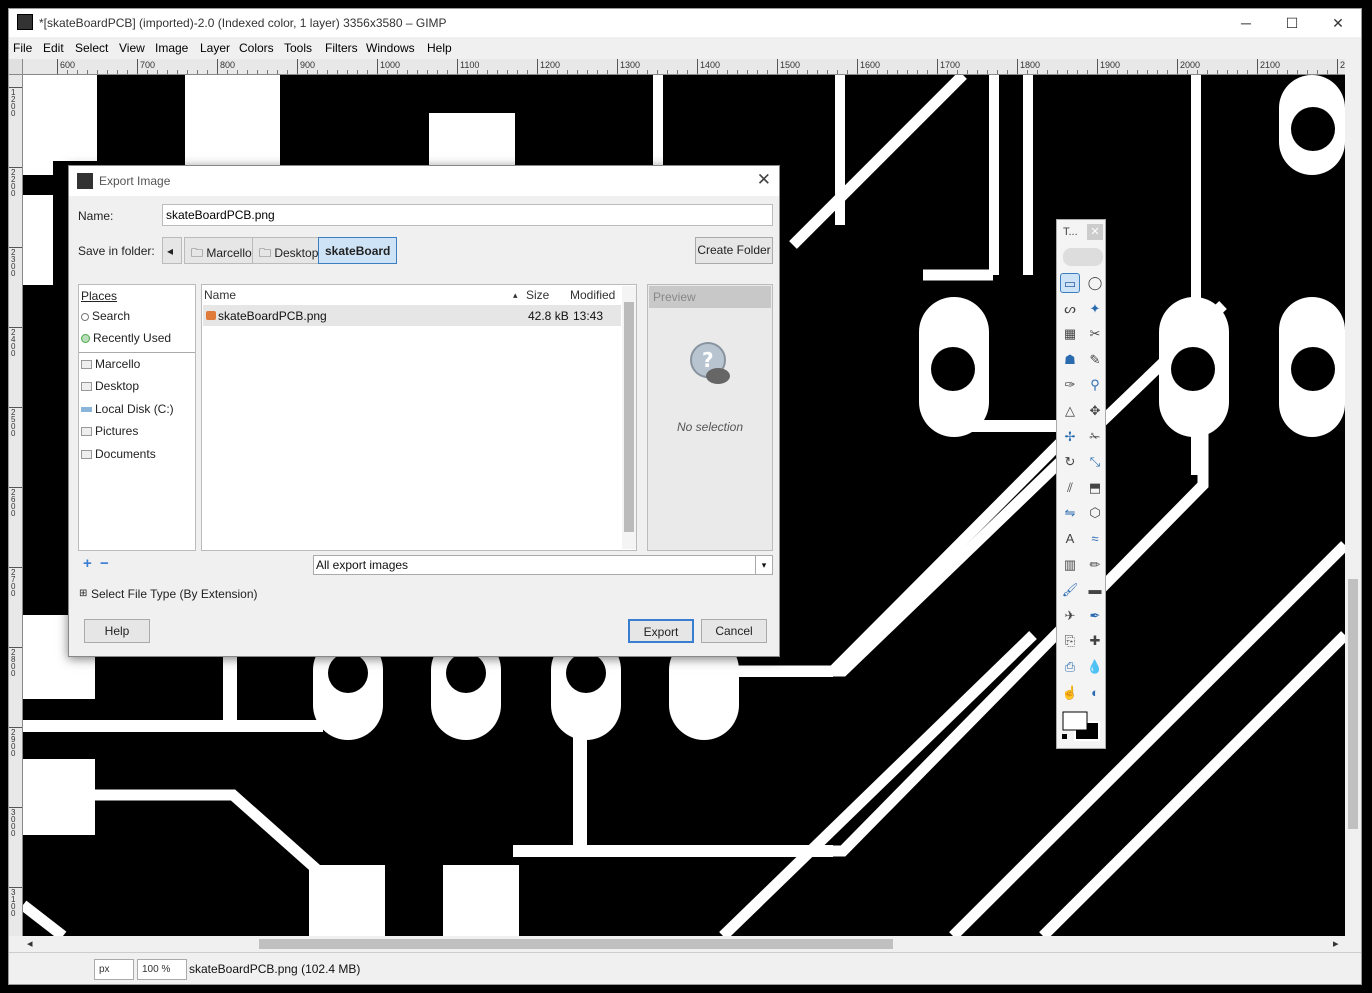 The width and height of the screenshot is (1372, 993). Describe the element at coordinates (734, 250) in the screenshot. I see `create-folder-button: Create Folder` at that location.